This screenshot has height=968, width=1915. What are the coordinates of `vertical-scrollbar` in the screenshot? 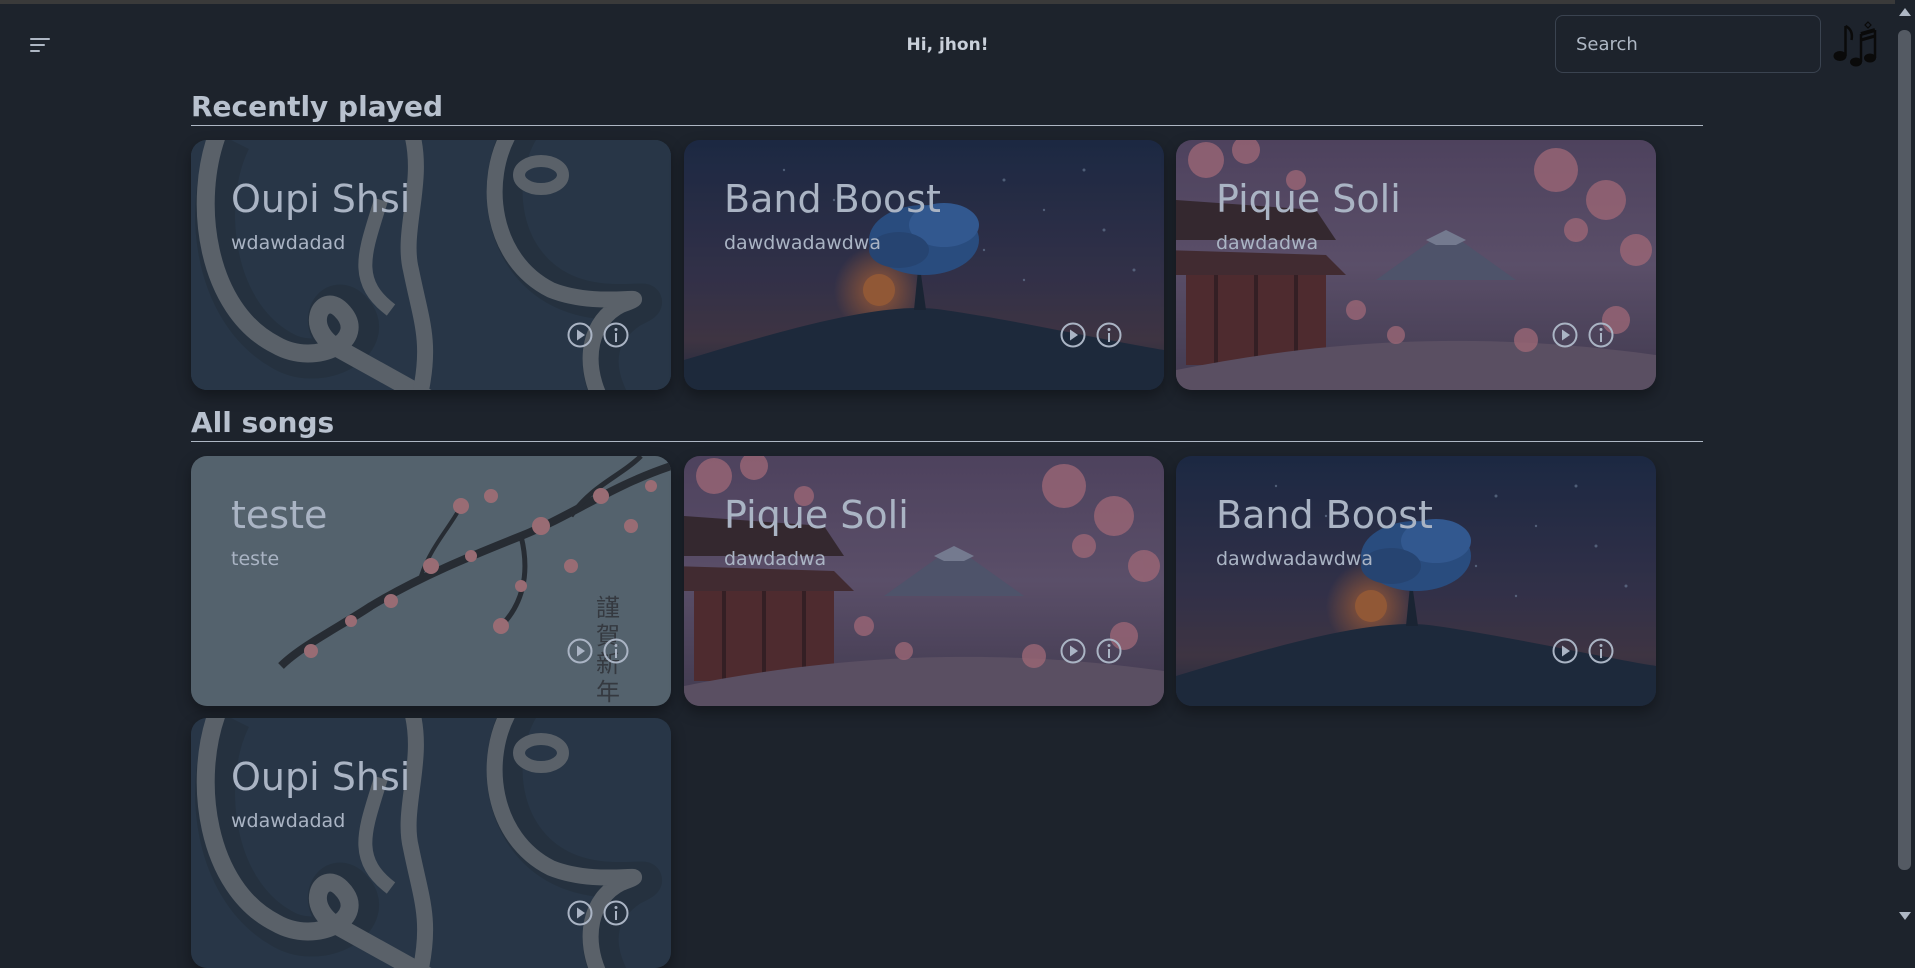 It's located at (1905, 463).